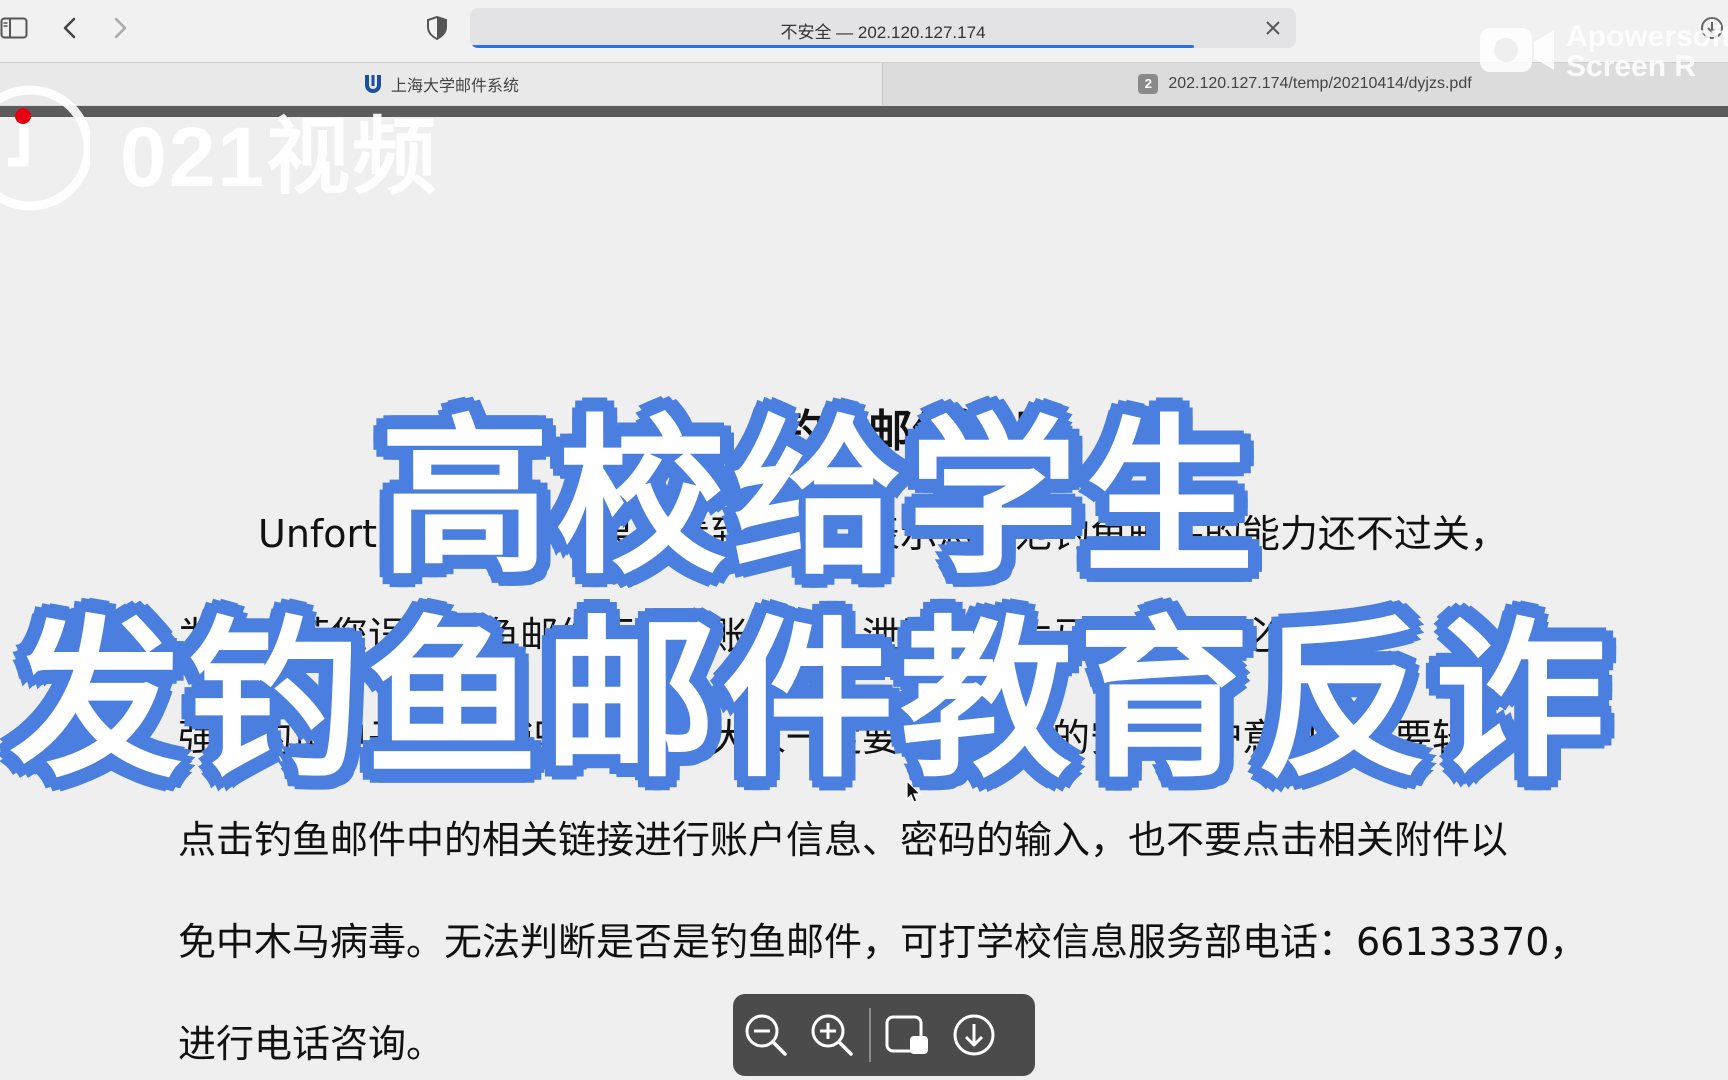 The height and width of the screenshot is (1080, 1728). Describe the element at coordinates (870, 1035) in the screenshot. I see `toolbar-separator` at that location.